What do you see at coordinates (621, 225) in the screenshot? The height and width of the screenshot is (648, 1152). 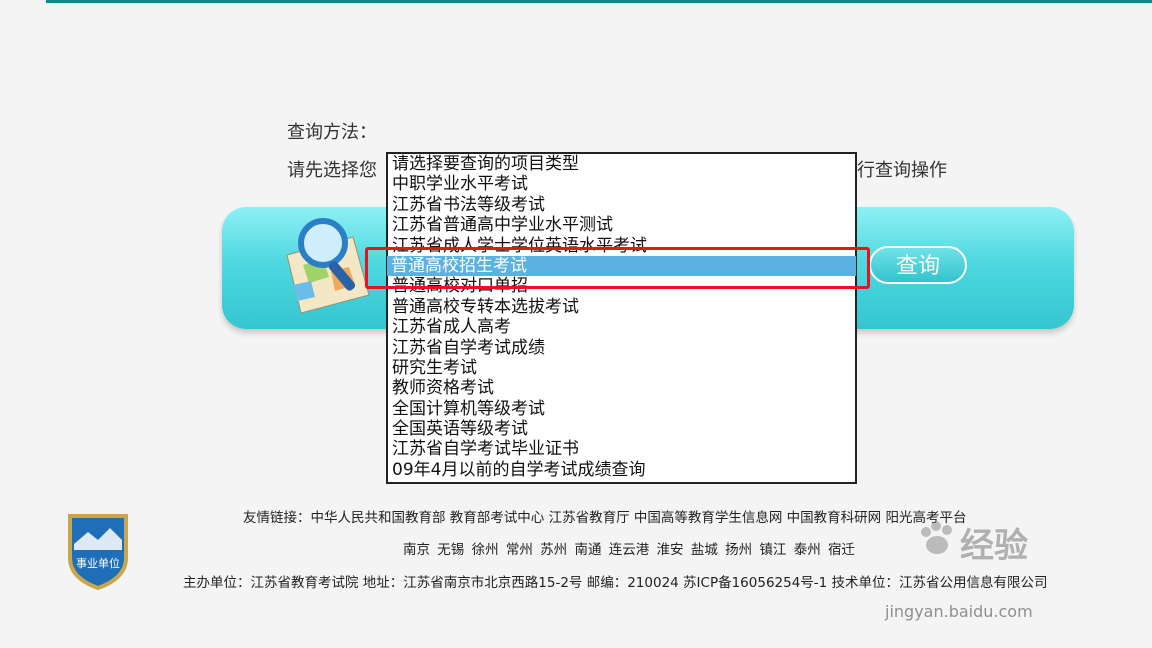 I see `dropdown-option: 江苏省普通高中学业水平测试` at bounding box center [621, 225].